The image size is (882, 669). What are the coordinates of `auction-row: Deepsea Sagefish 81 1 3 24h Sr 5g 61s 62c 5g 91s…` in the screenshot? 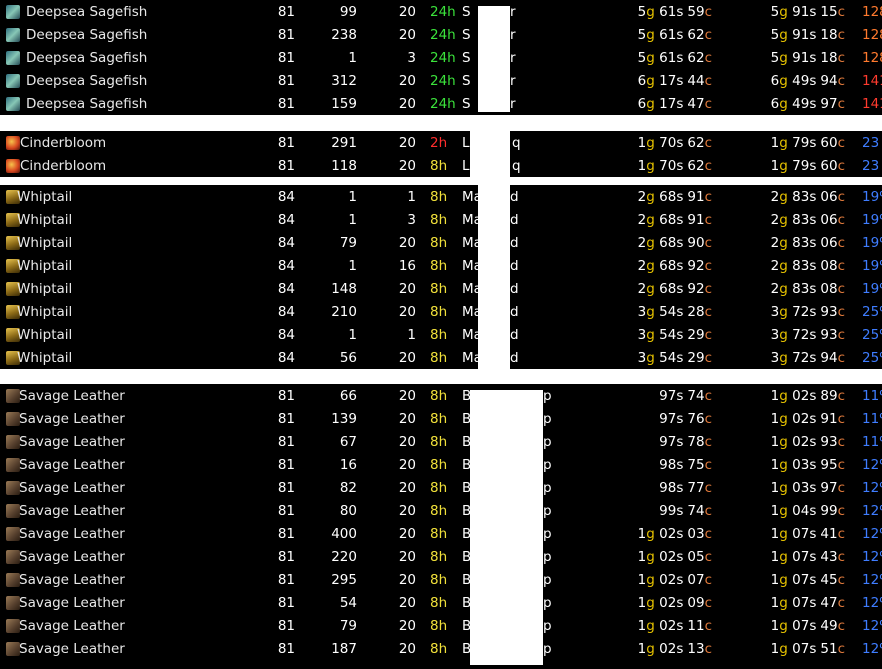 It's located at (441, 57).